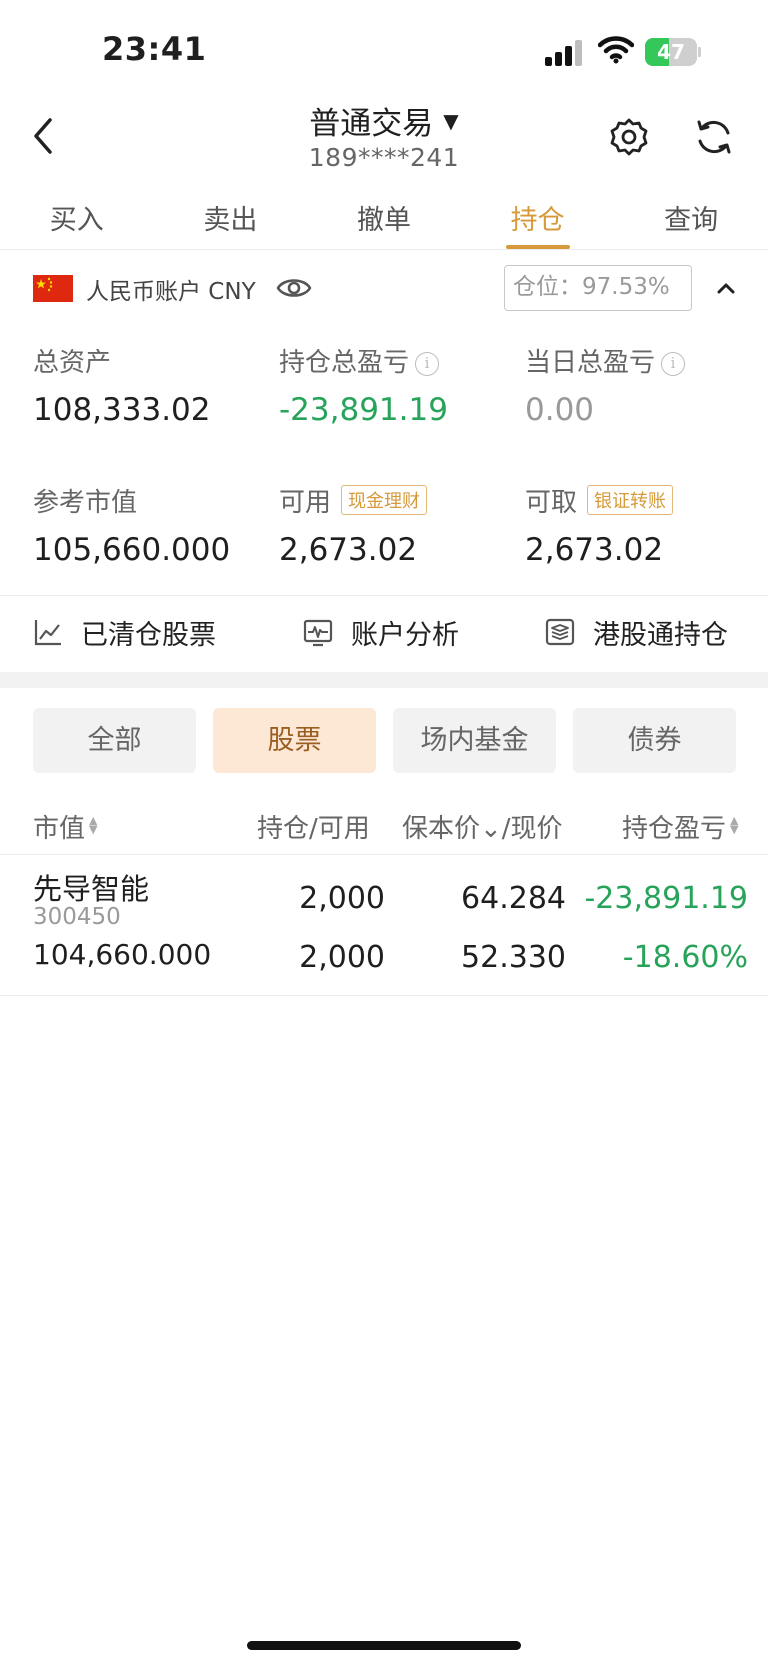 This screenshot has height=1665, width=768. Describe the element at coordinates (318, 633) in the screenshot. I see `pulse-monitor-icon` at that location.